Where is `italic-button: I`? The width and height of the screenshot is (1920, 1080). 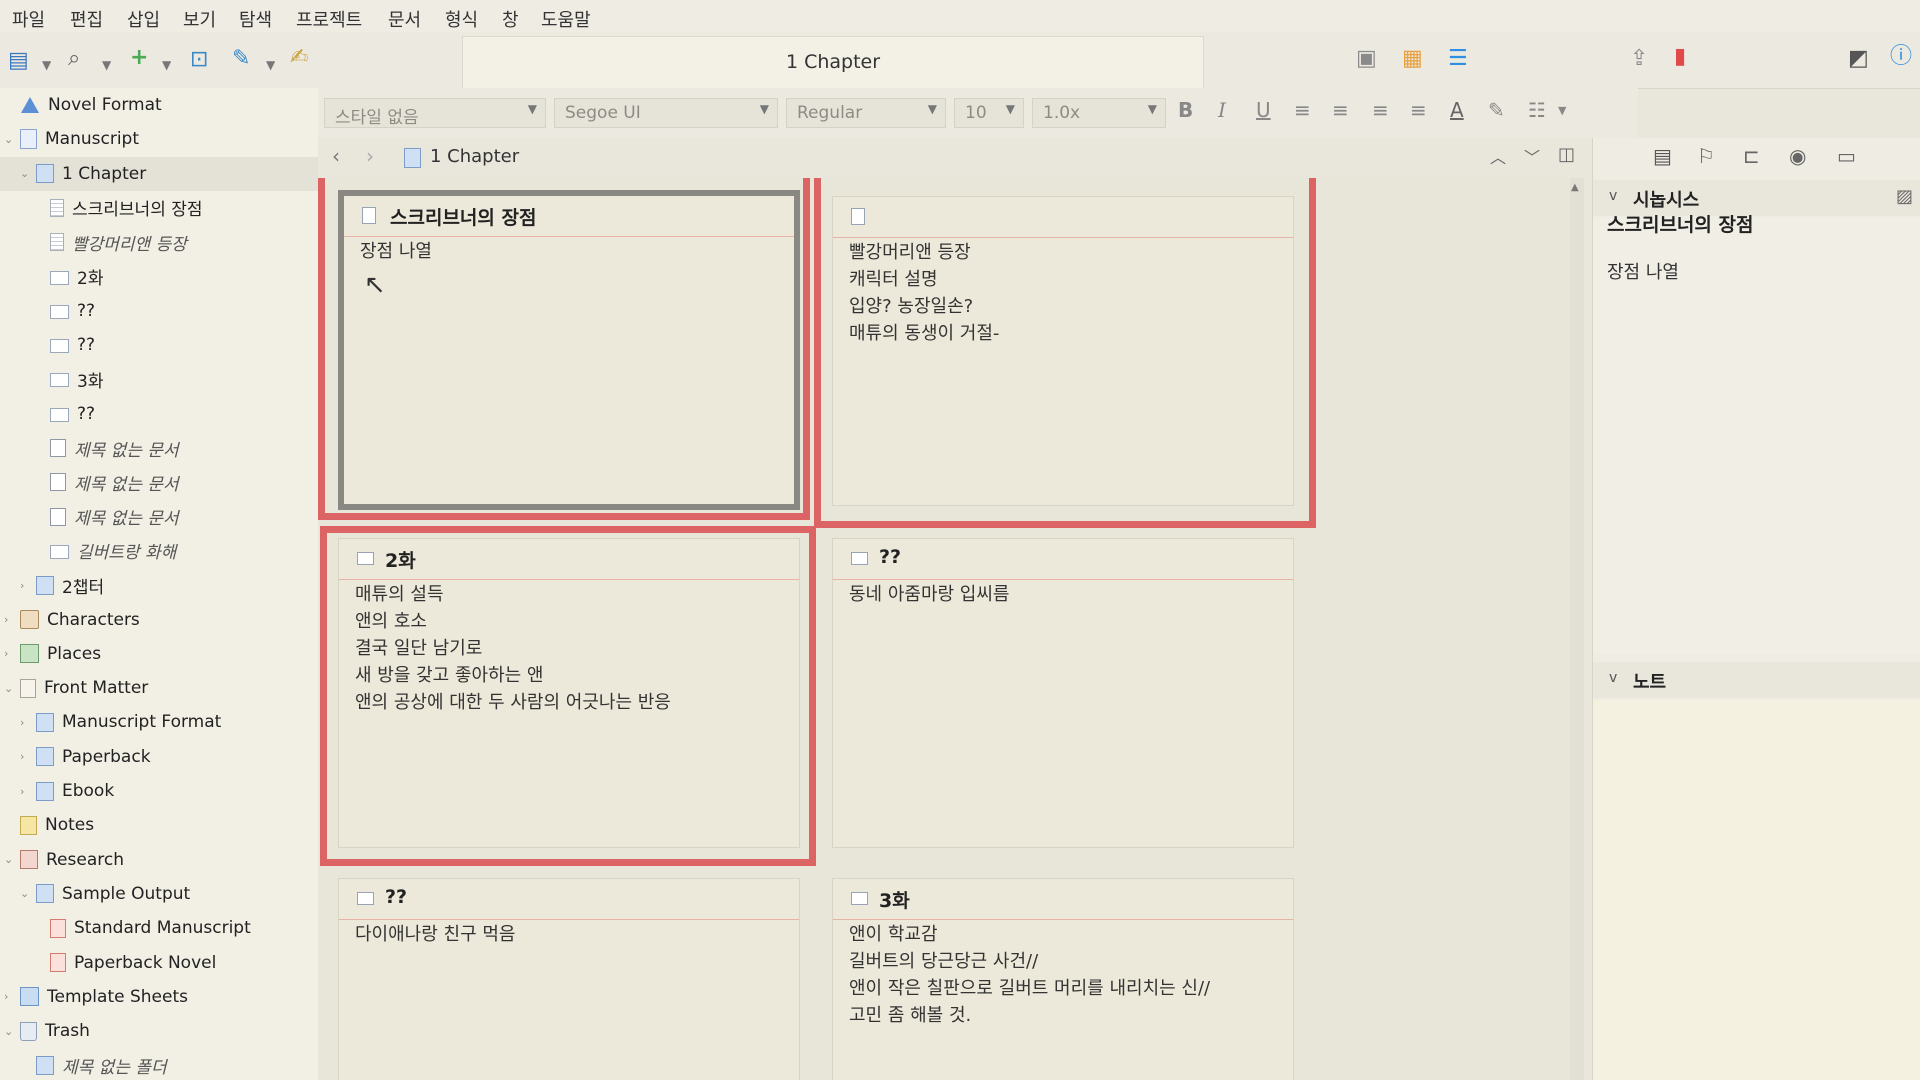 italic-button: I is located at coordinates (1222, 110).